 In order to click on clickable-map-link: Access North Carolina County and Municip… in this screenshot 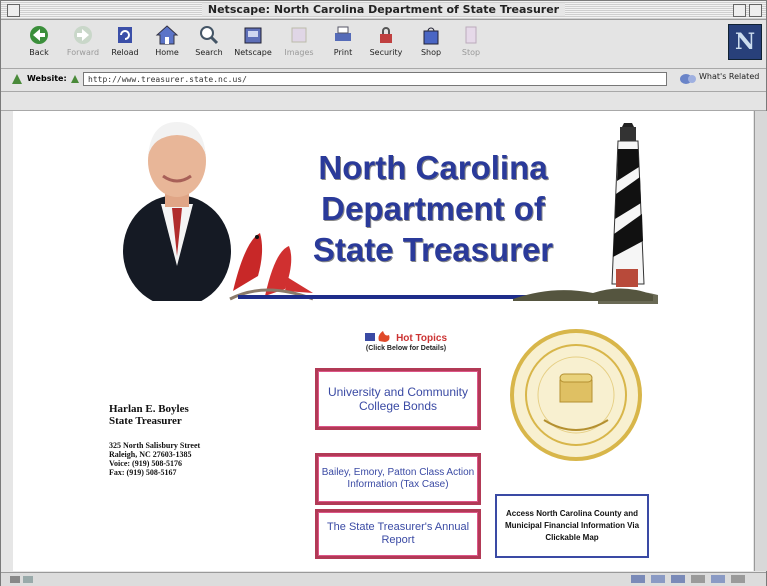, I will do `click(572, 526)`.